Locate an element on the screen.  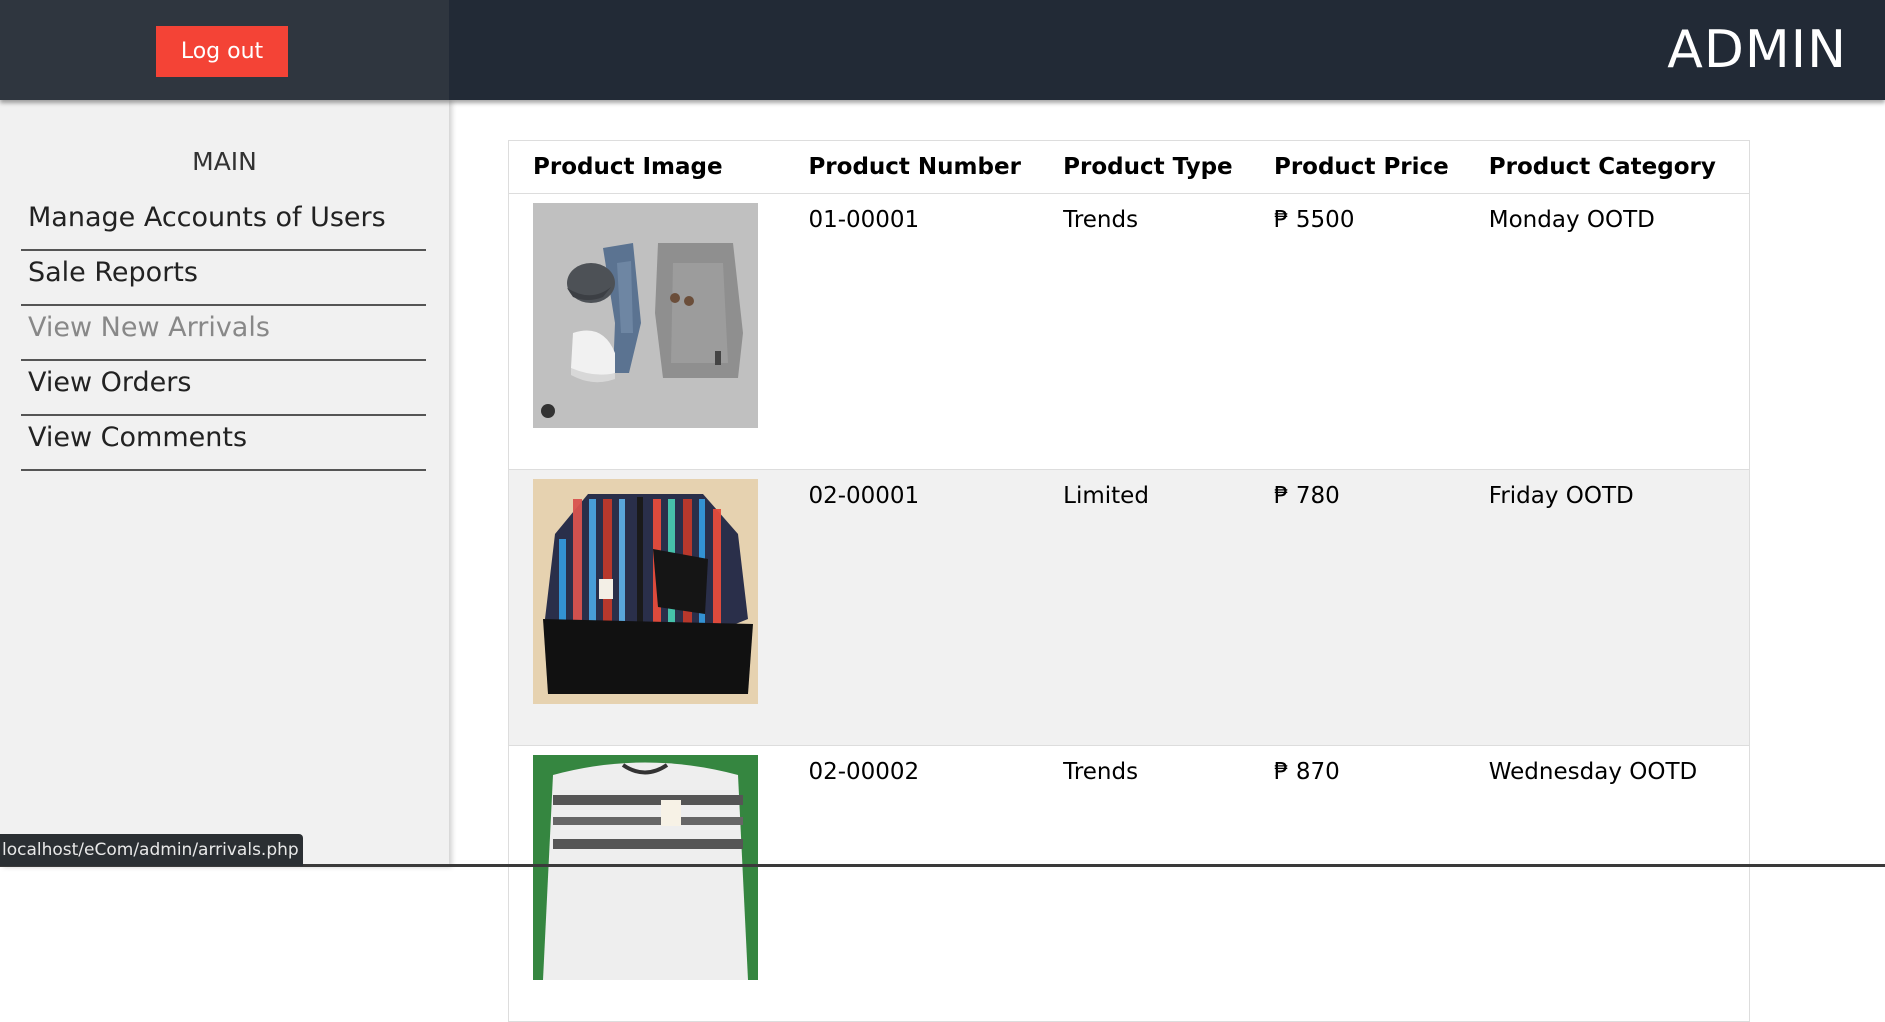
column-header-product-type: Product Type is located at coordinates (1144, 167).